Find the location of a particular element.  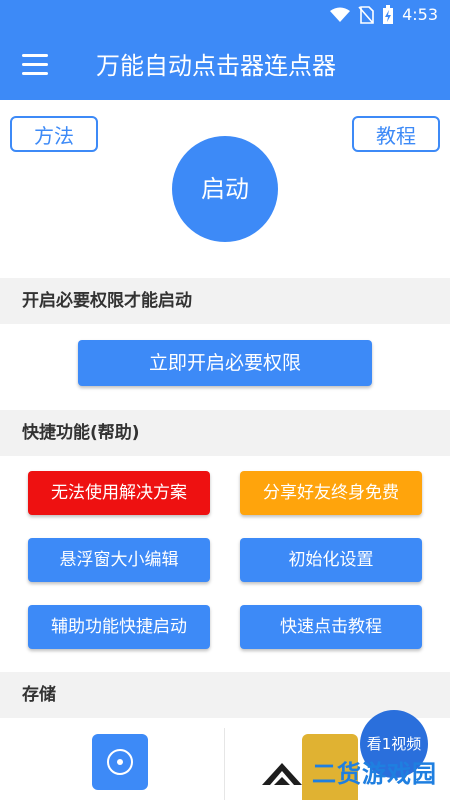

share-friends-button: 分享好友终身免费 is located at coordinates (331, 493).